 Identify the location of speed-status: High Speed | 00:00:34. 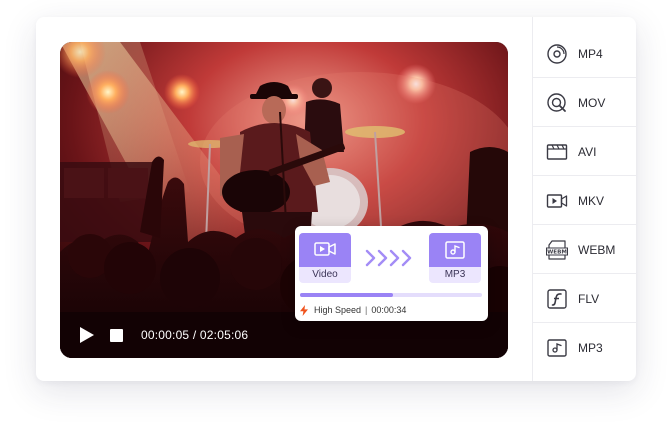
(353, 310).